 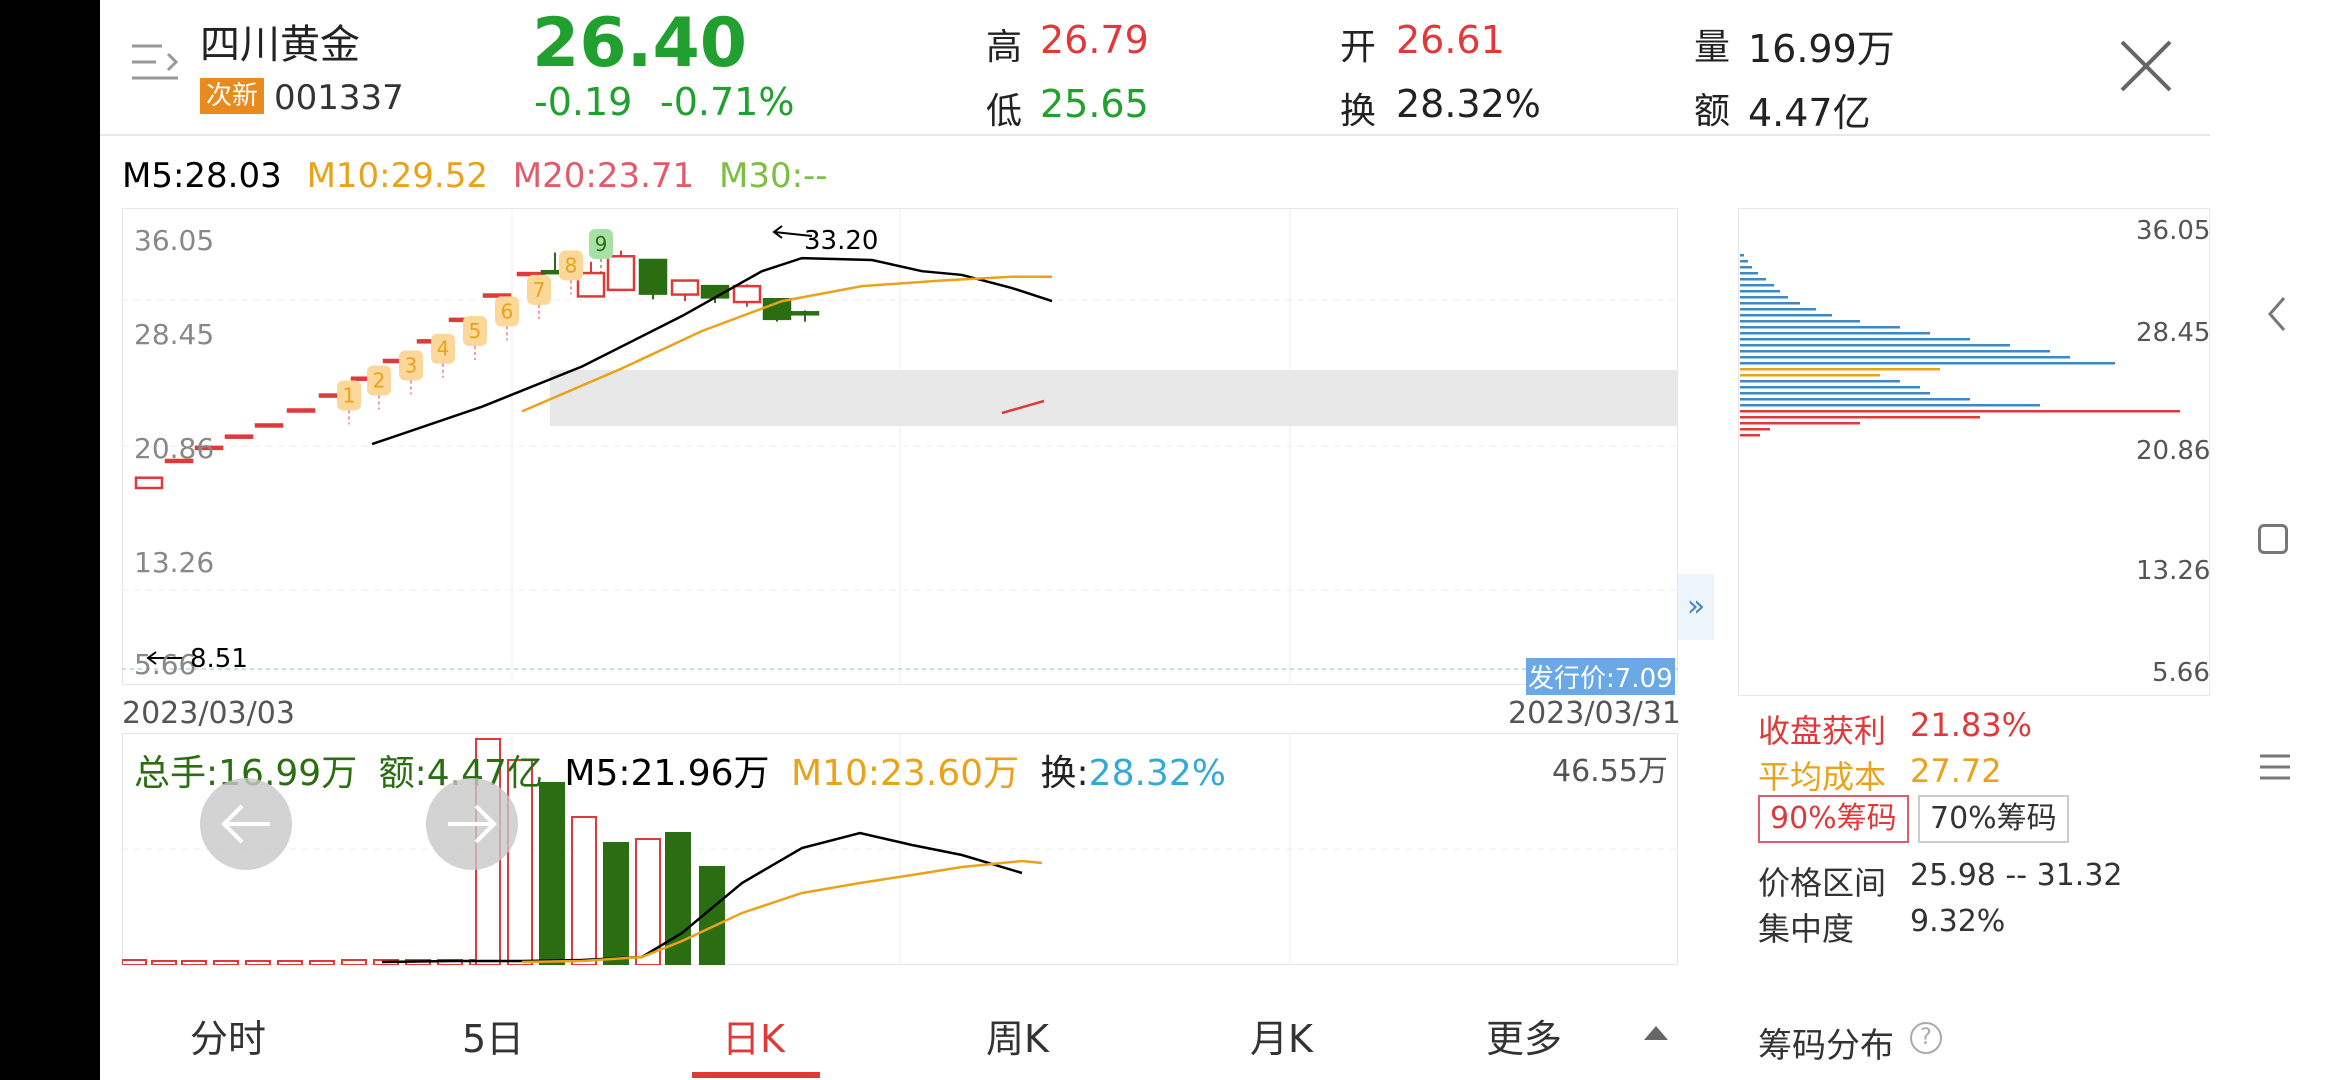 I want to click on chip-tick-2: 28.45, so click(x=2173, y=333).